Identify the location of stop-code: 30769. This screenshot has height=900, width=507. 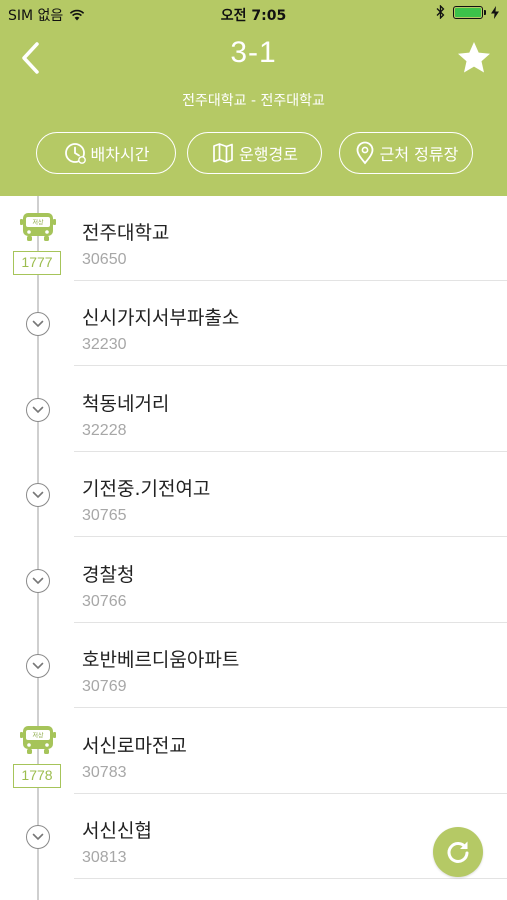
(104, 686).